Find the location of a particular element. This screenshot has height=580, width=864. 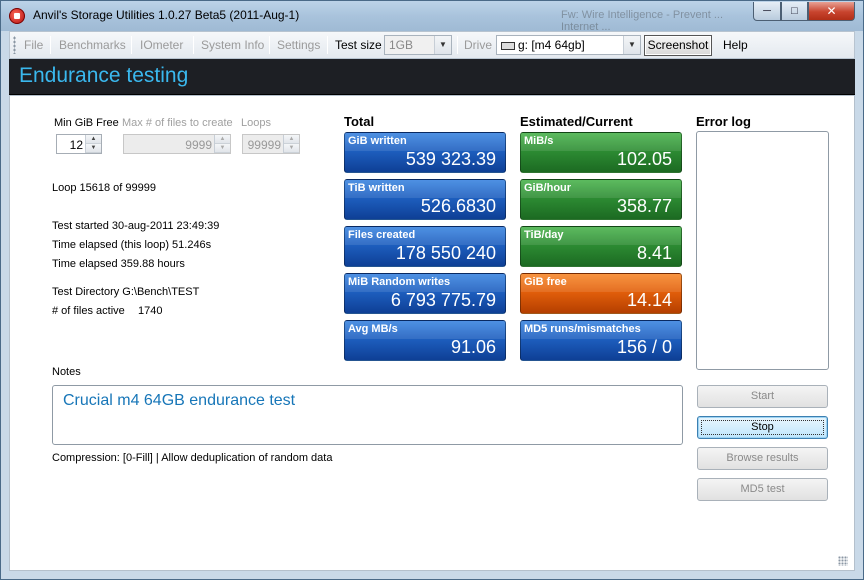

menu-file: File is located at coordinates (33, 45).